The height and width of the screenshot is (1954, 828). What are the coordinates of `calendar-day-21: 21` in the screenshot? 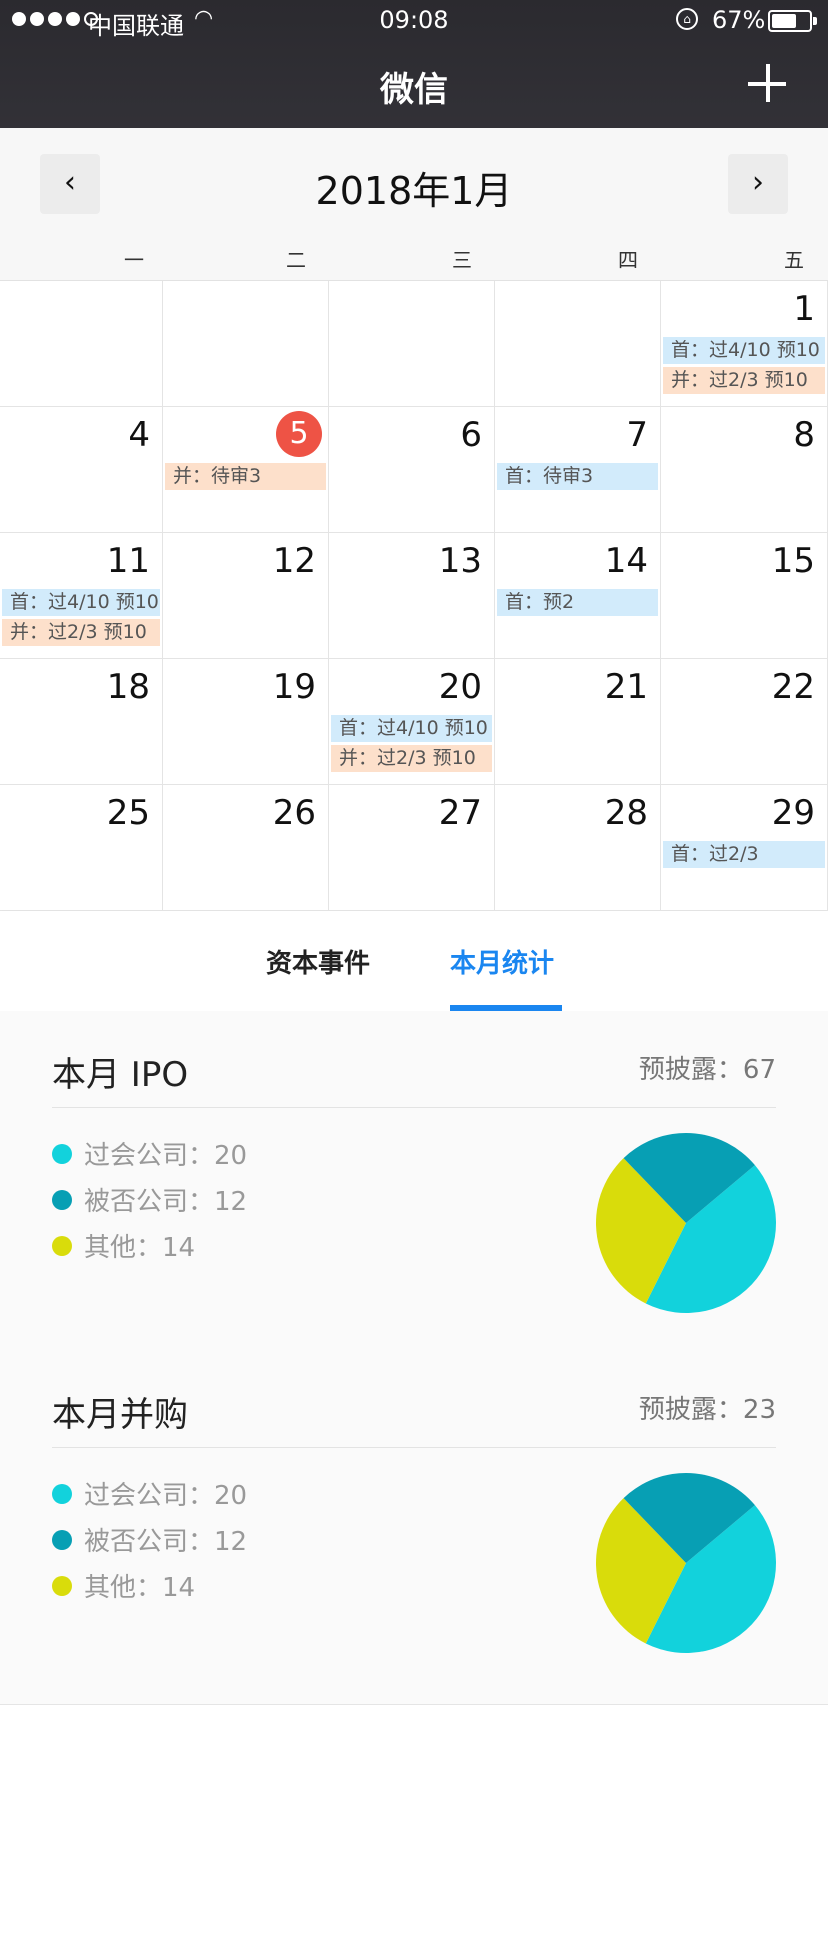 It's located at (578, 722).